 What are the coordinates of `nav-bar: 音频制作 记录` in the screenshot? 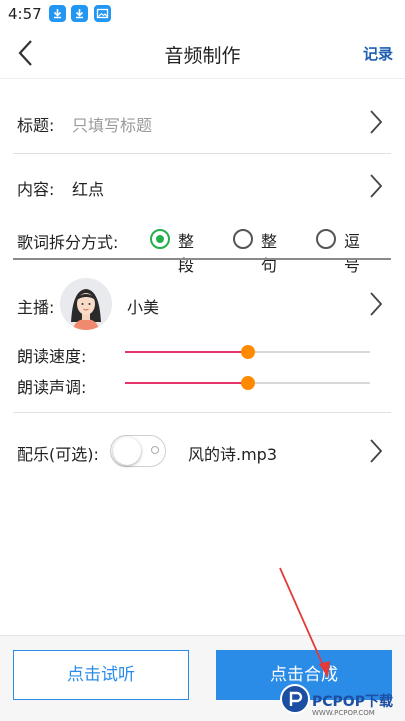 It's located at (202, 53).